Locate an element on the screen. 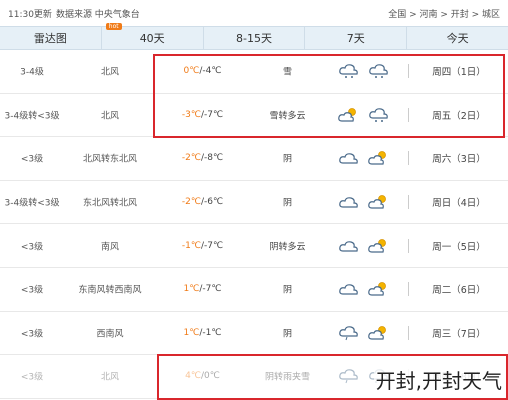  weather-desc: 阴转雨夹雪 is located at coordinates (287, 377).